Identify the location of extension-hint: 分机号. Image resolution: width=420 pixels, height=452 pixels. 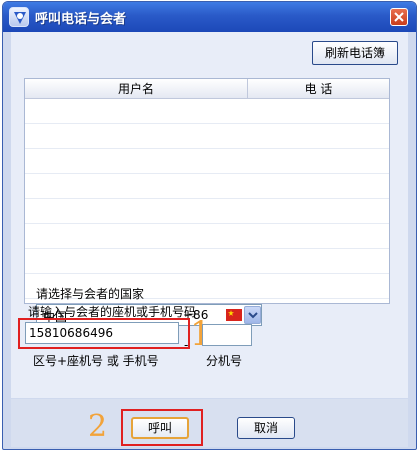
(224, 361).